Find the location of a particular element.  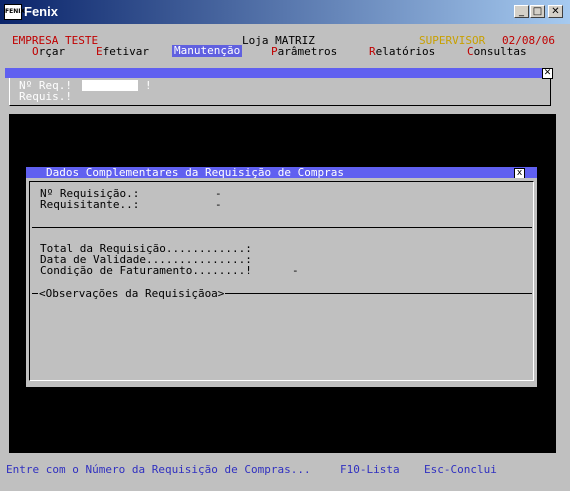

req-number-input is located at coordinates (110, 85).